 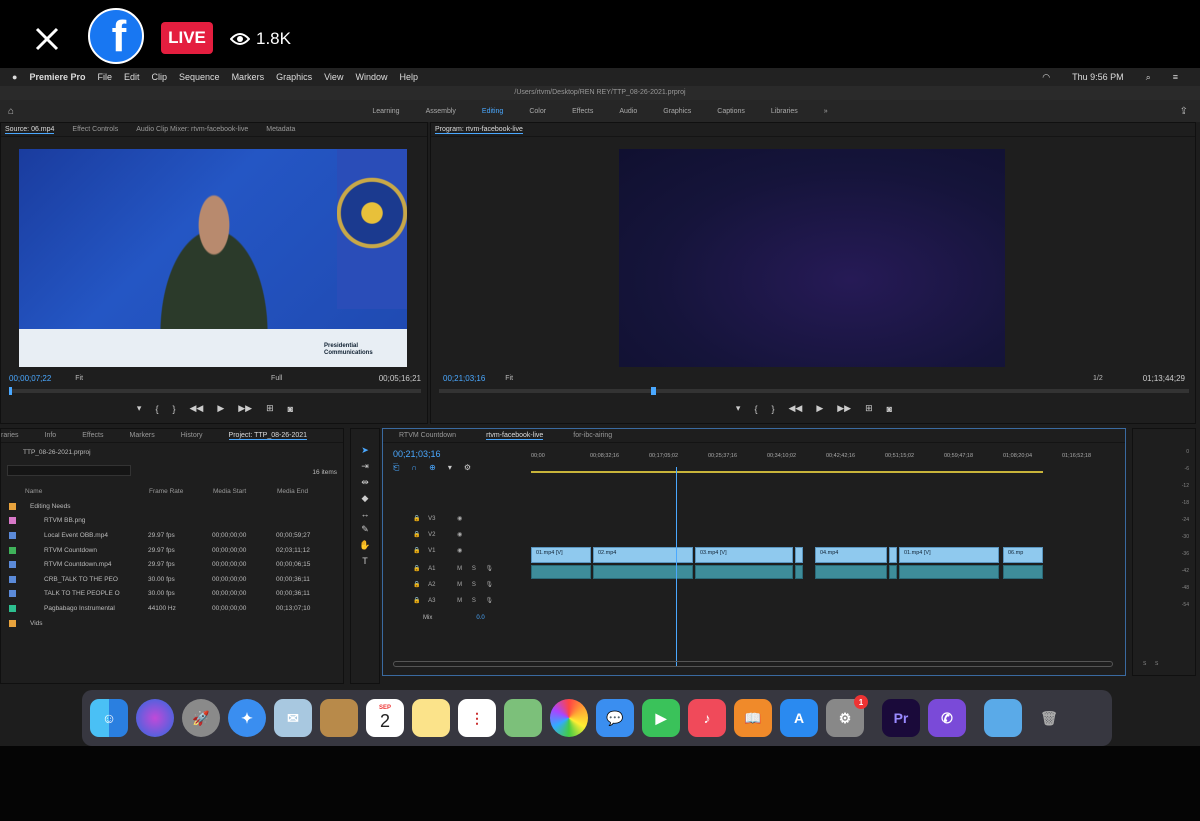 What do you see at coordinates (492, 111) in the screenshot?
I see `workspace-editing: Editing` at bounding box center [492, 111].